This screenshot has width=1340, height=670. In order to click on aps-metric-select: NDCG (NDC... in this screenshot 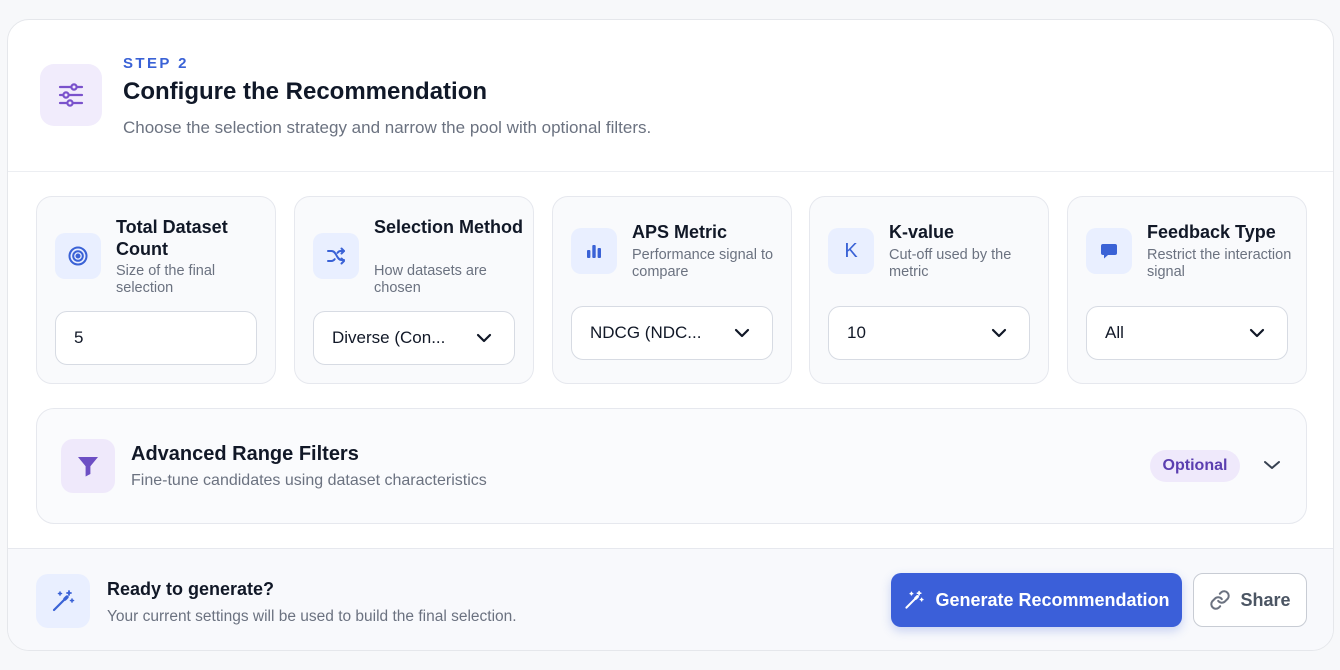, I will do `click(672, 333)`.